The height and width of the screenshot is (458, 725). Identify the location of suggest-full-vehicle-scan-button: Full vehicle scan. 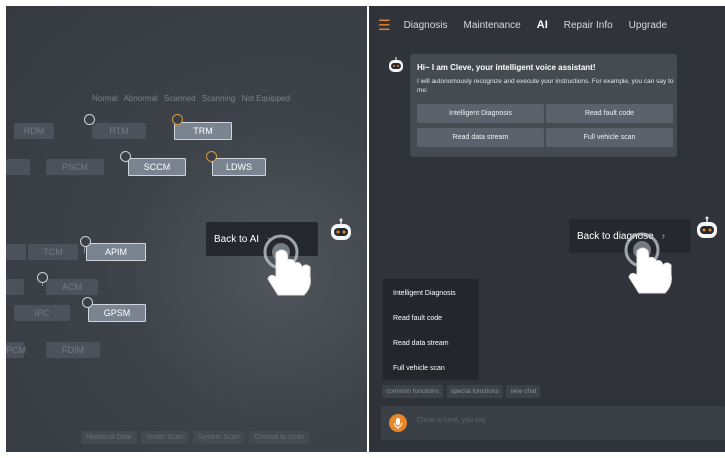
(609, 137).